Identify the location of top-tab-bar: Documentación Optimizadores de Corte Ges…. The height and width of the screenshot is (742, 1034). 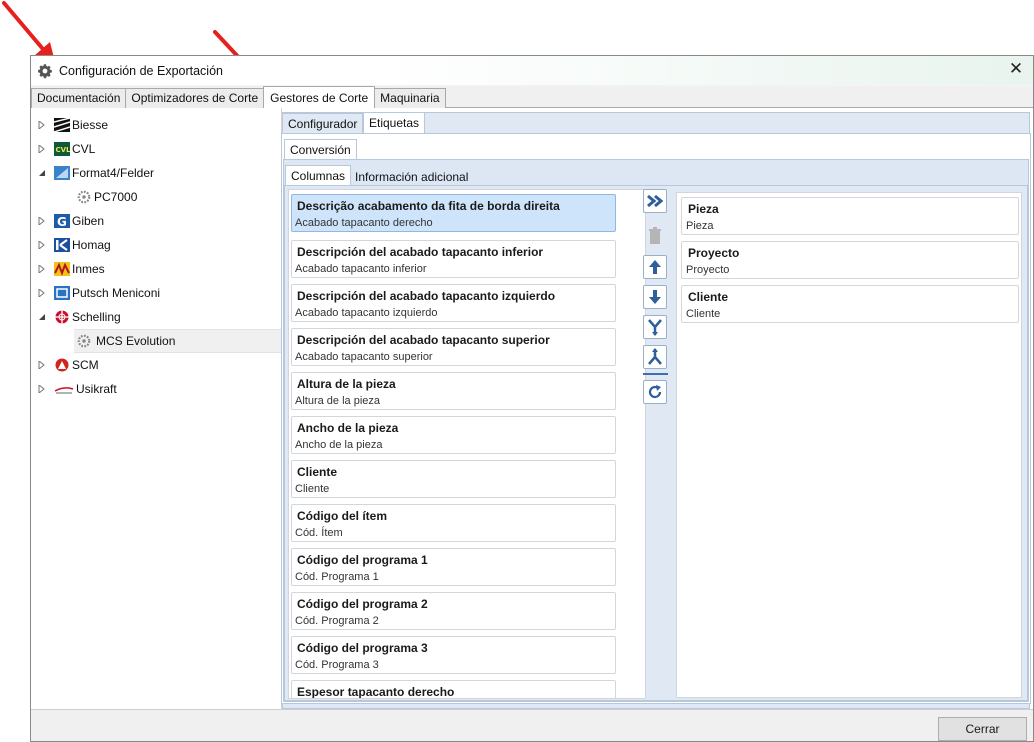
(532, 97).